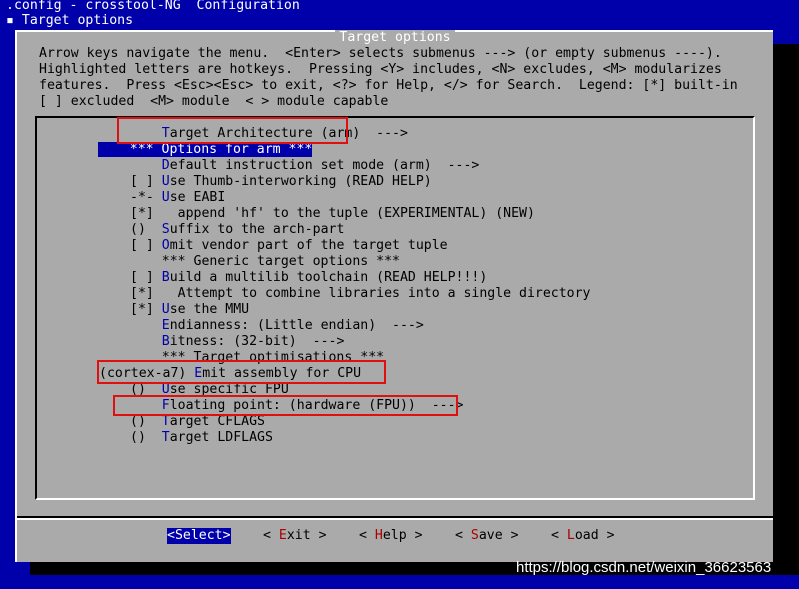  What do you see at coordinates (165, 165) in the screenshot?
I see `menu-item-hotkey: D` at bounding box center [165, 165].